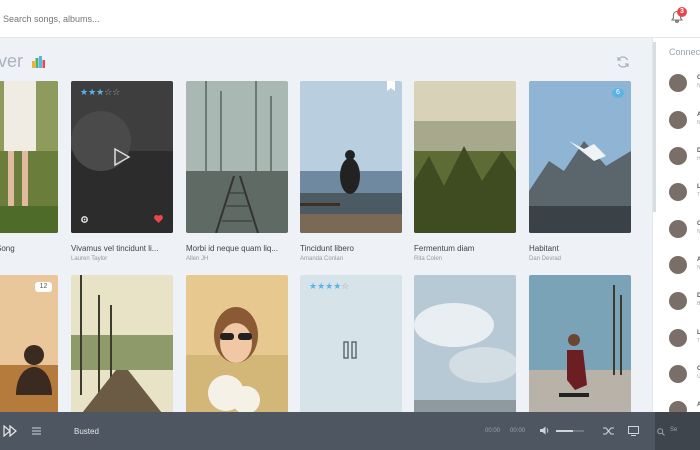 The width and height of the screenshot is (700, 450). I want to click on album-artist: Lauren Taylor, so click(89, 259).